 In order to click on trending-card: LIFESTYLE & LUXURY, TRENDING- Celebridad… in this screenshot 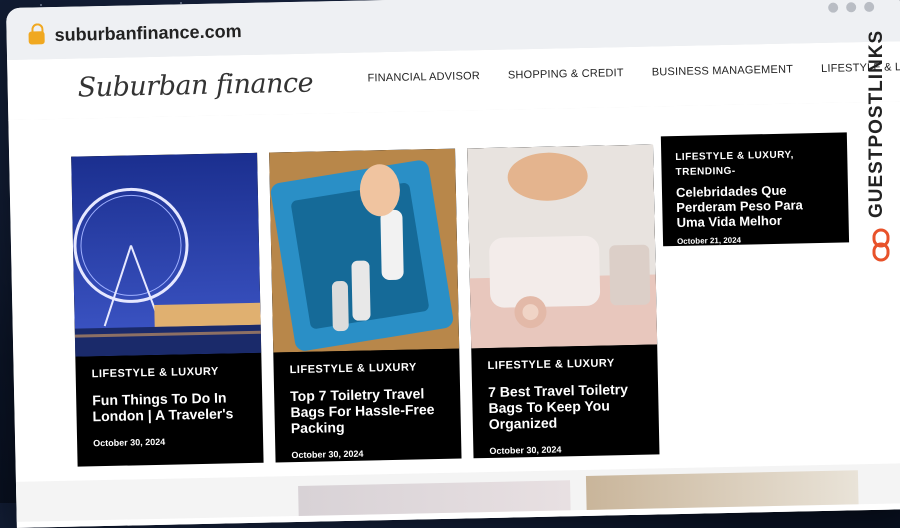, I will do `click(755, 189)`.